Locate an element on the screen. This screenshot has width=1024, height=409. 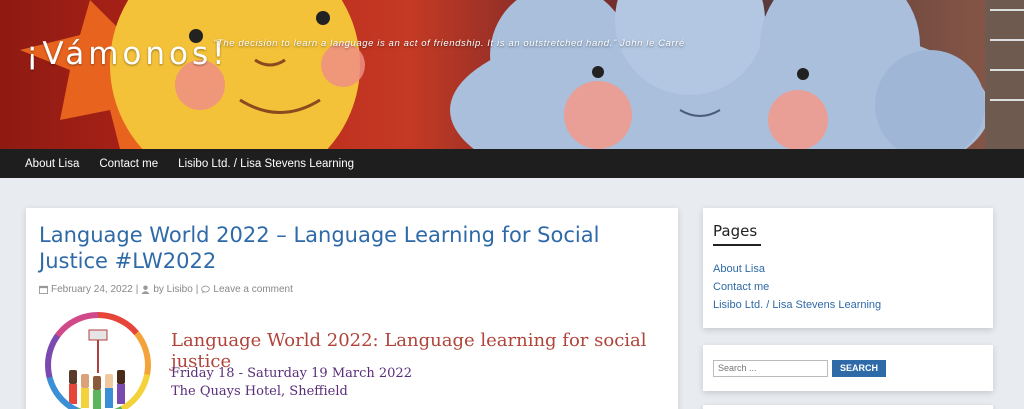
title-underline is located at coordinates (737, 245).